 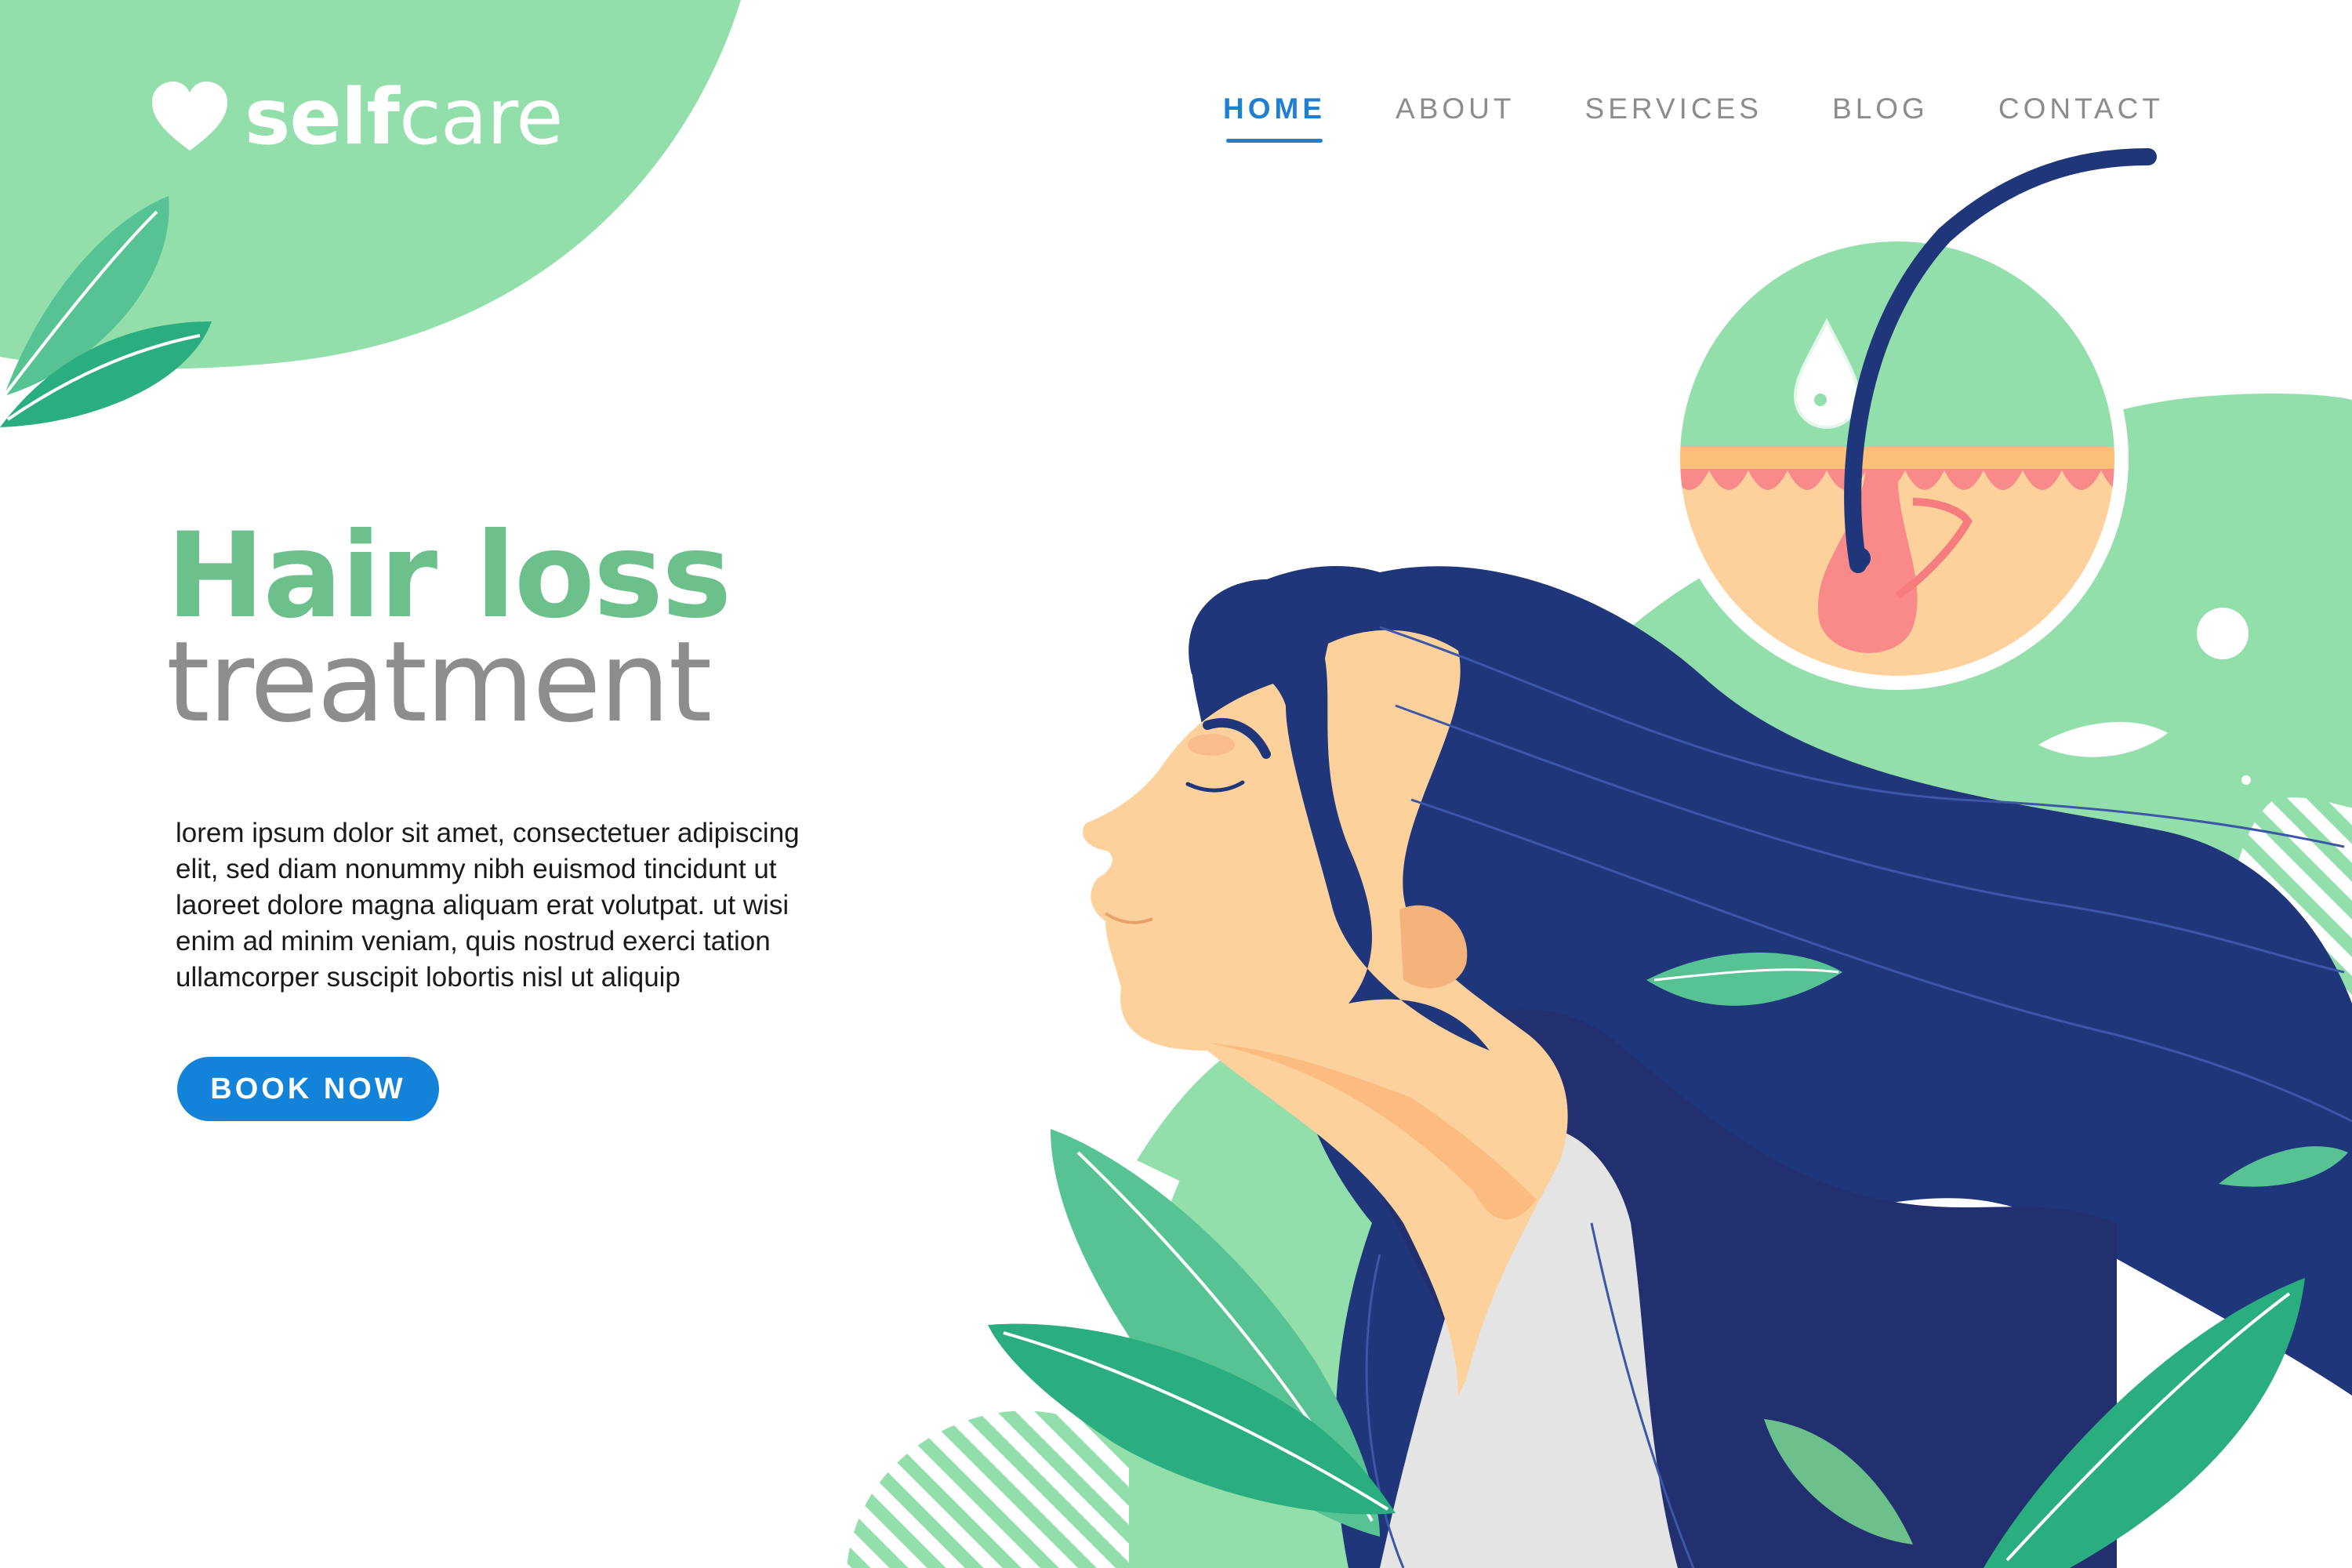 What do you see at coordinates (988, 1489) in the screenshot?
I see `stripe-patch-bottom` at bounding box center [988, 1489].